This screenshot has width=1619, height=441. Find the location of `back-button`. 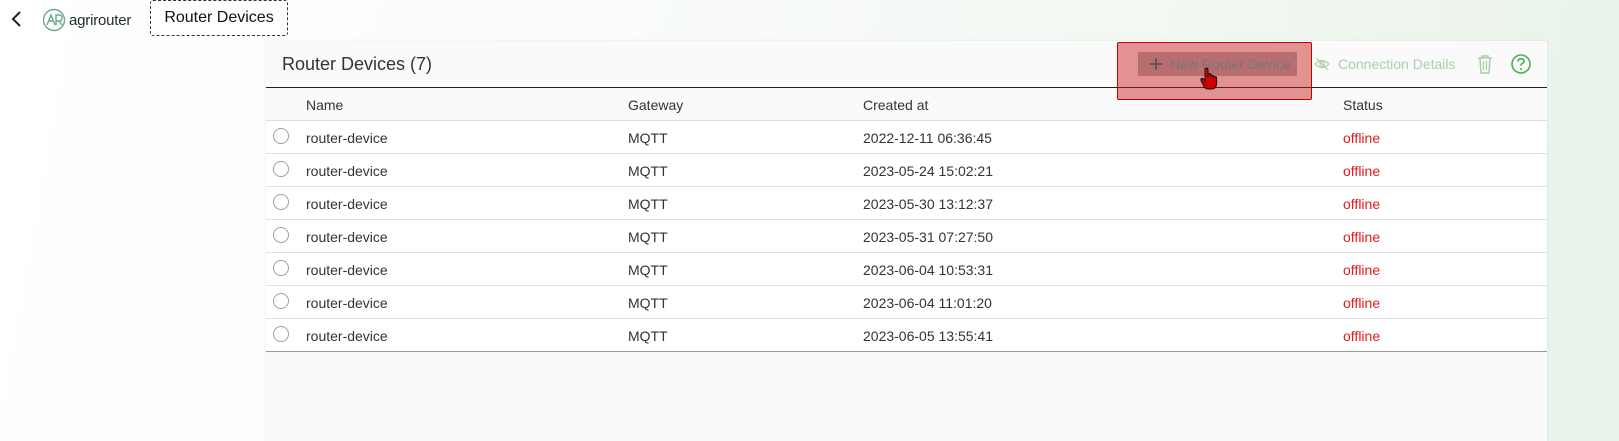

back-button is located at coordinates (16, 19).